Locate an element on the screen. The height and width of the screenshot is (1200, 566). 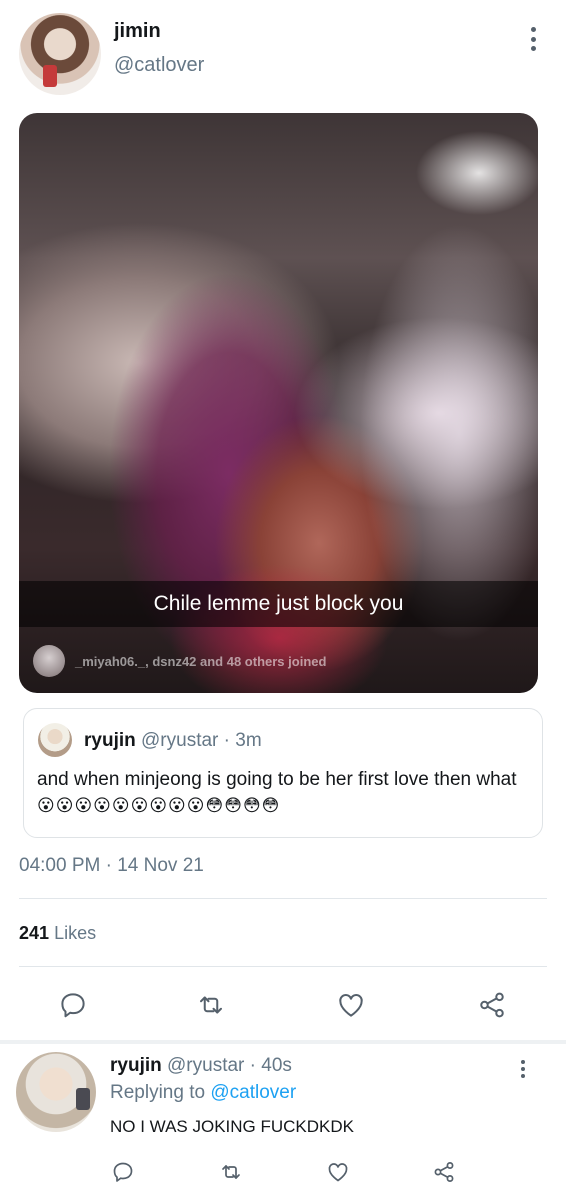
media-caption: Chile lemme just block you is located at coordinates (278, 603).